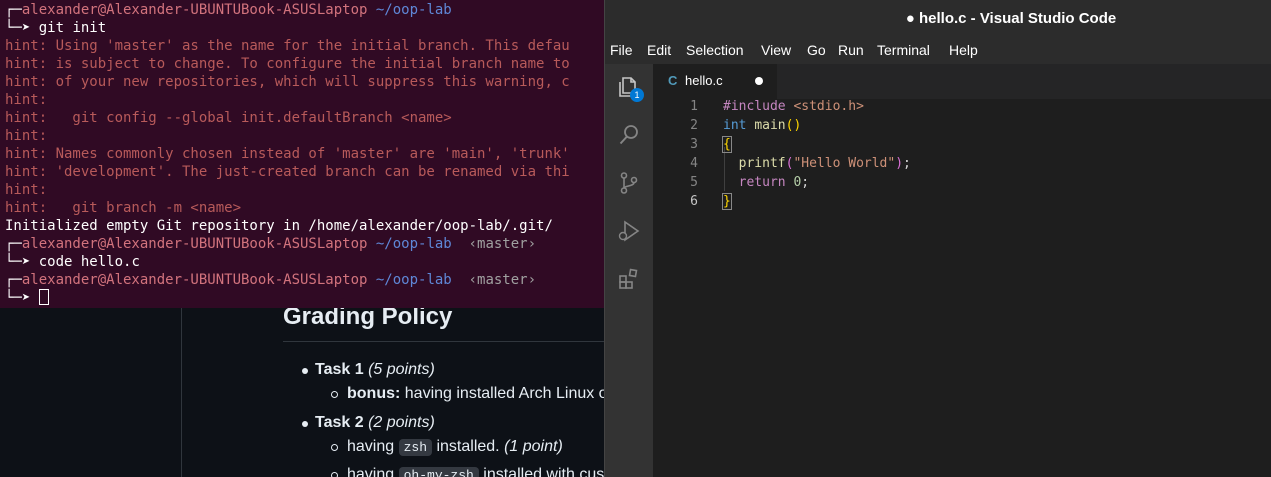 The image size is (1271, 477). What do you see at coordinates (438, 472) in the screenshot?
I see `ohmyzsh-code: oh-my-zsh` at bounding box center [438, 472].